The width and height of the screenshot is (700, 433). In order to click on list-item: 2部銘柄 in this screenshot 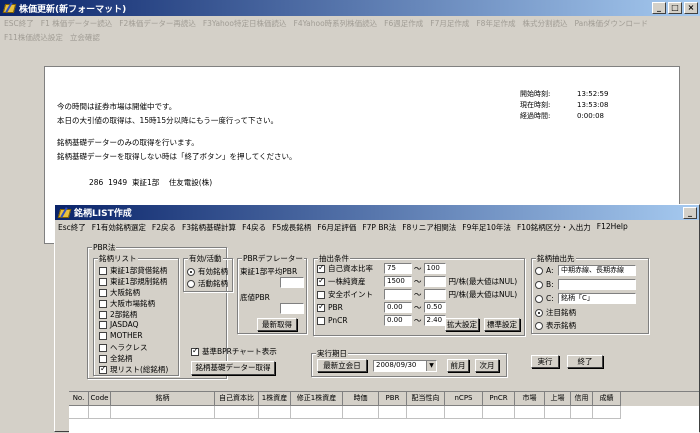, I will do `click(118, 314)`.